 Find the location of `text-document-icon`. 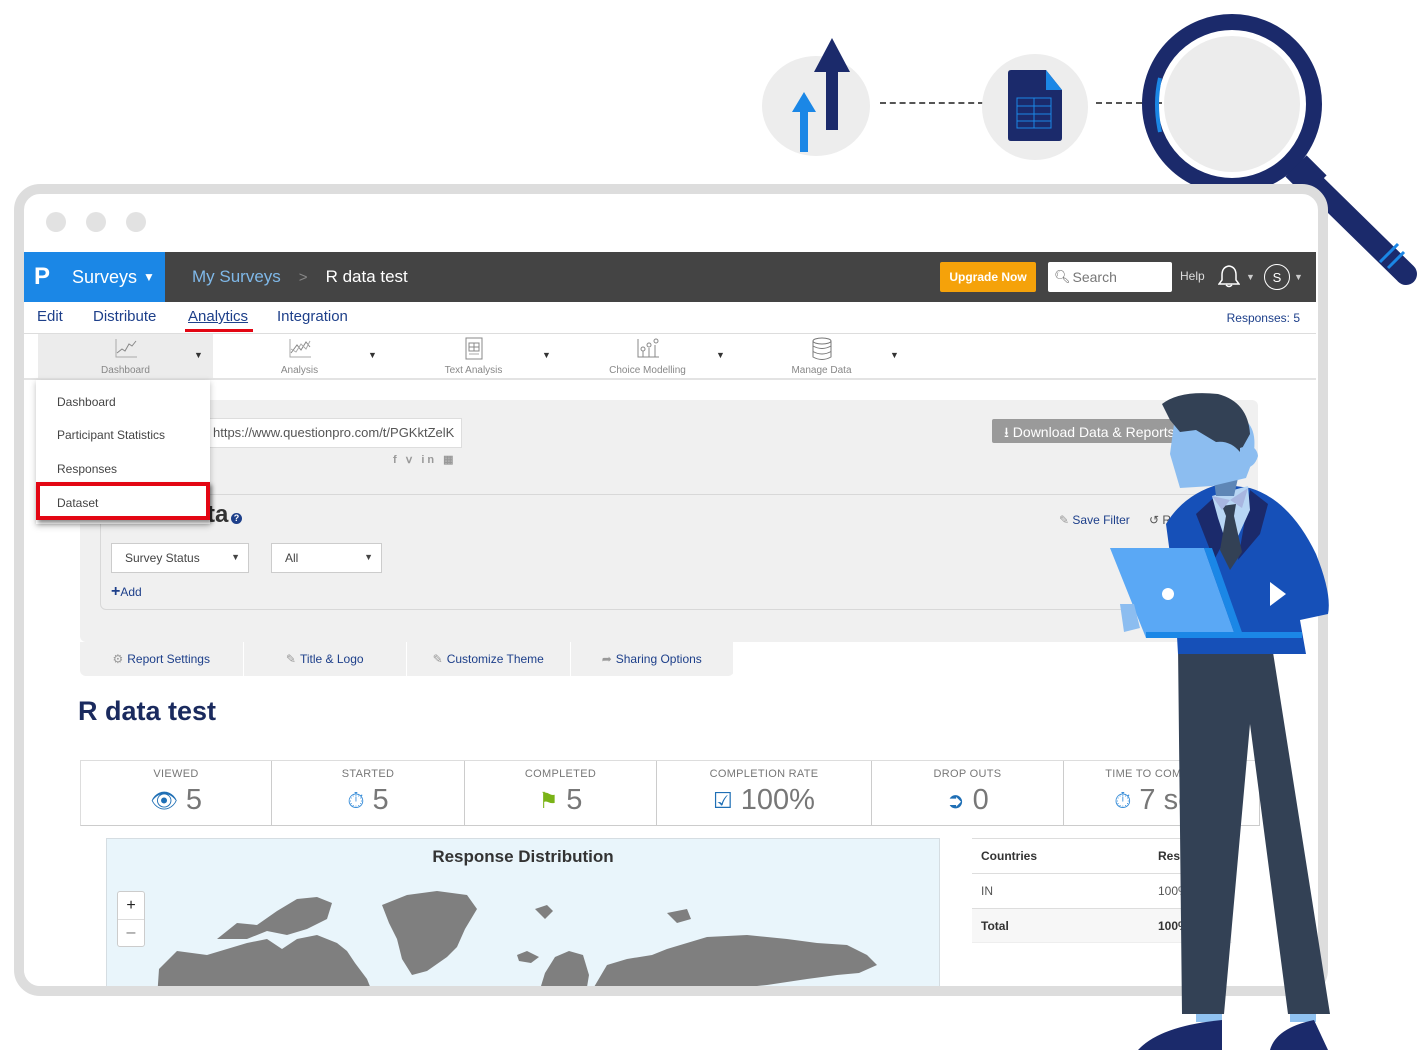

text-document-icon is located at coordinates (473, 348).